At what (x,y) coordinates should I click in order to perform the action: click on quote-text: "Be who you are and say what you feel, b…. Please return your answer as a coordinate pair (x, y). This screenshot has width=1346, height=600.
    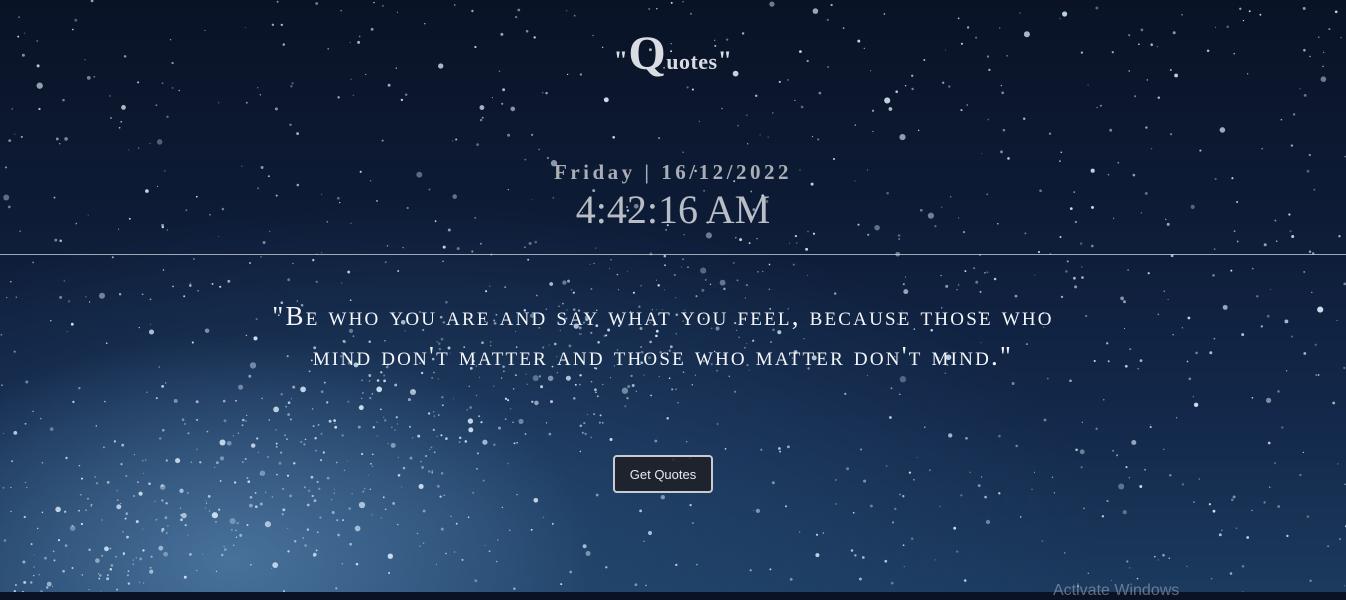
    Looking at the image, I should click on (663, 336).